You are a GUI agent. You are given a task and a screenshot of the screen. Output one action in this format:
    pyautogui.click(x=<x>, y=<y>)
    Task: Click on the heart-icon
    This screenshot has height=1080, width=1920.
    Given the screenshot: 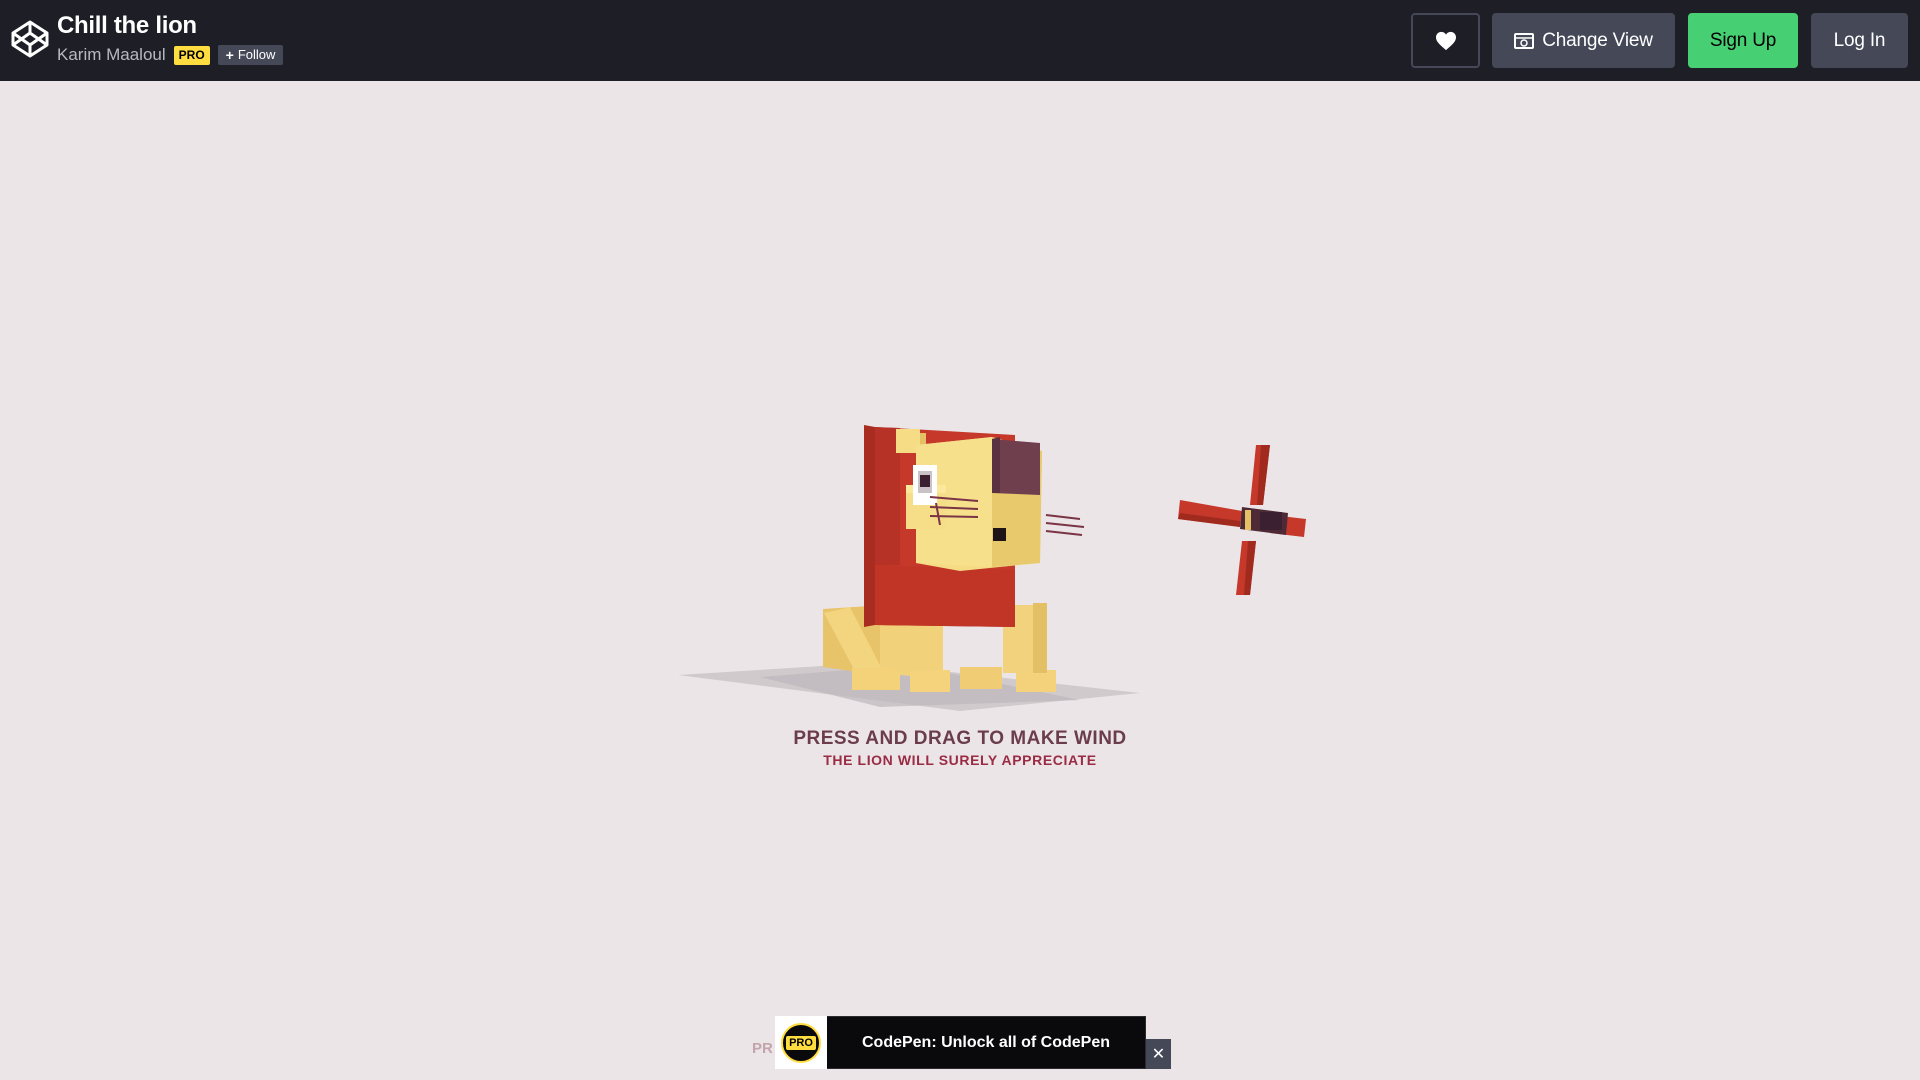 What is the action you would take?
    pyautogui.click(x=1445, y=40)
    